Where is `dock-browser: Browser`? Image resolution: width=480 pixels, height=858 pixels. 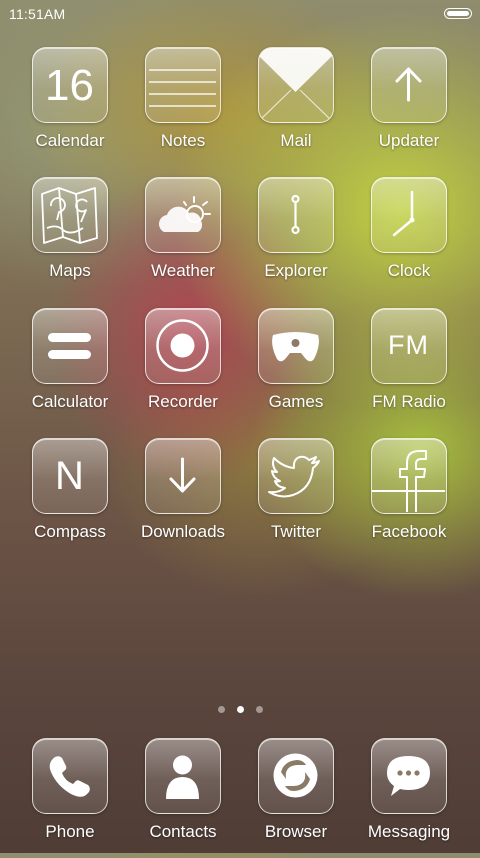
dock-browser: Browser is located at coordinates (296, 798).